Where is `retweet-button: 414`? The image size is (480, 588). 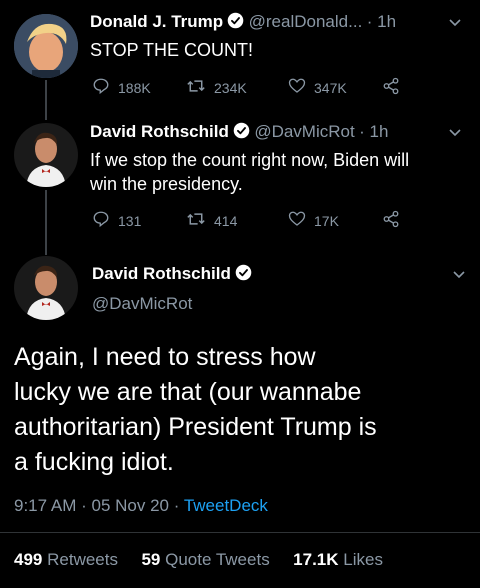 retweet-button: 414 is located at coordinates (211, 220).